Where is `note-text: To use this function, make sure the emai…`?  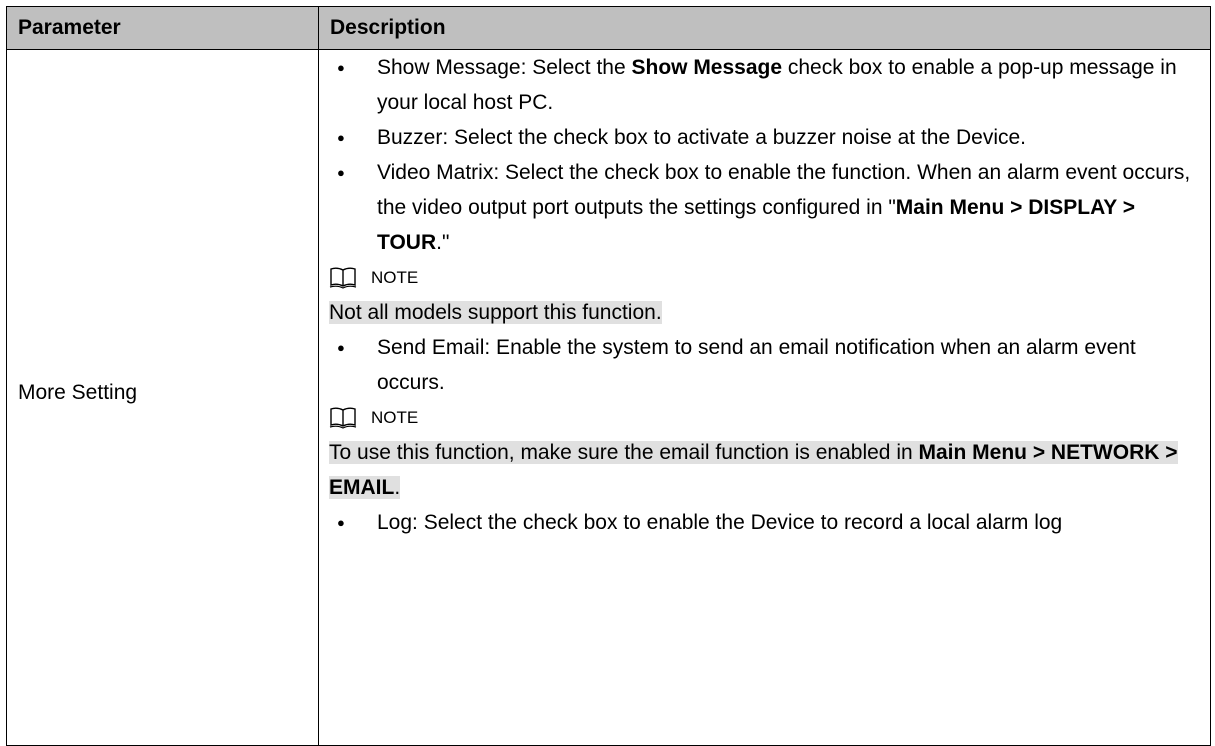 note-text: To use this function, make sure the emai… is located at coordinates (766, 470).